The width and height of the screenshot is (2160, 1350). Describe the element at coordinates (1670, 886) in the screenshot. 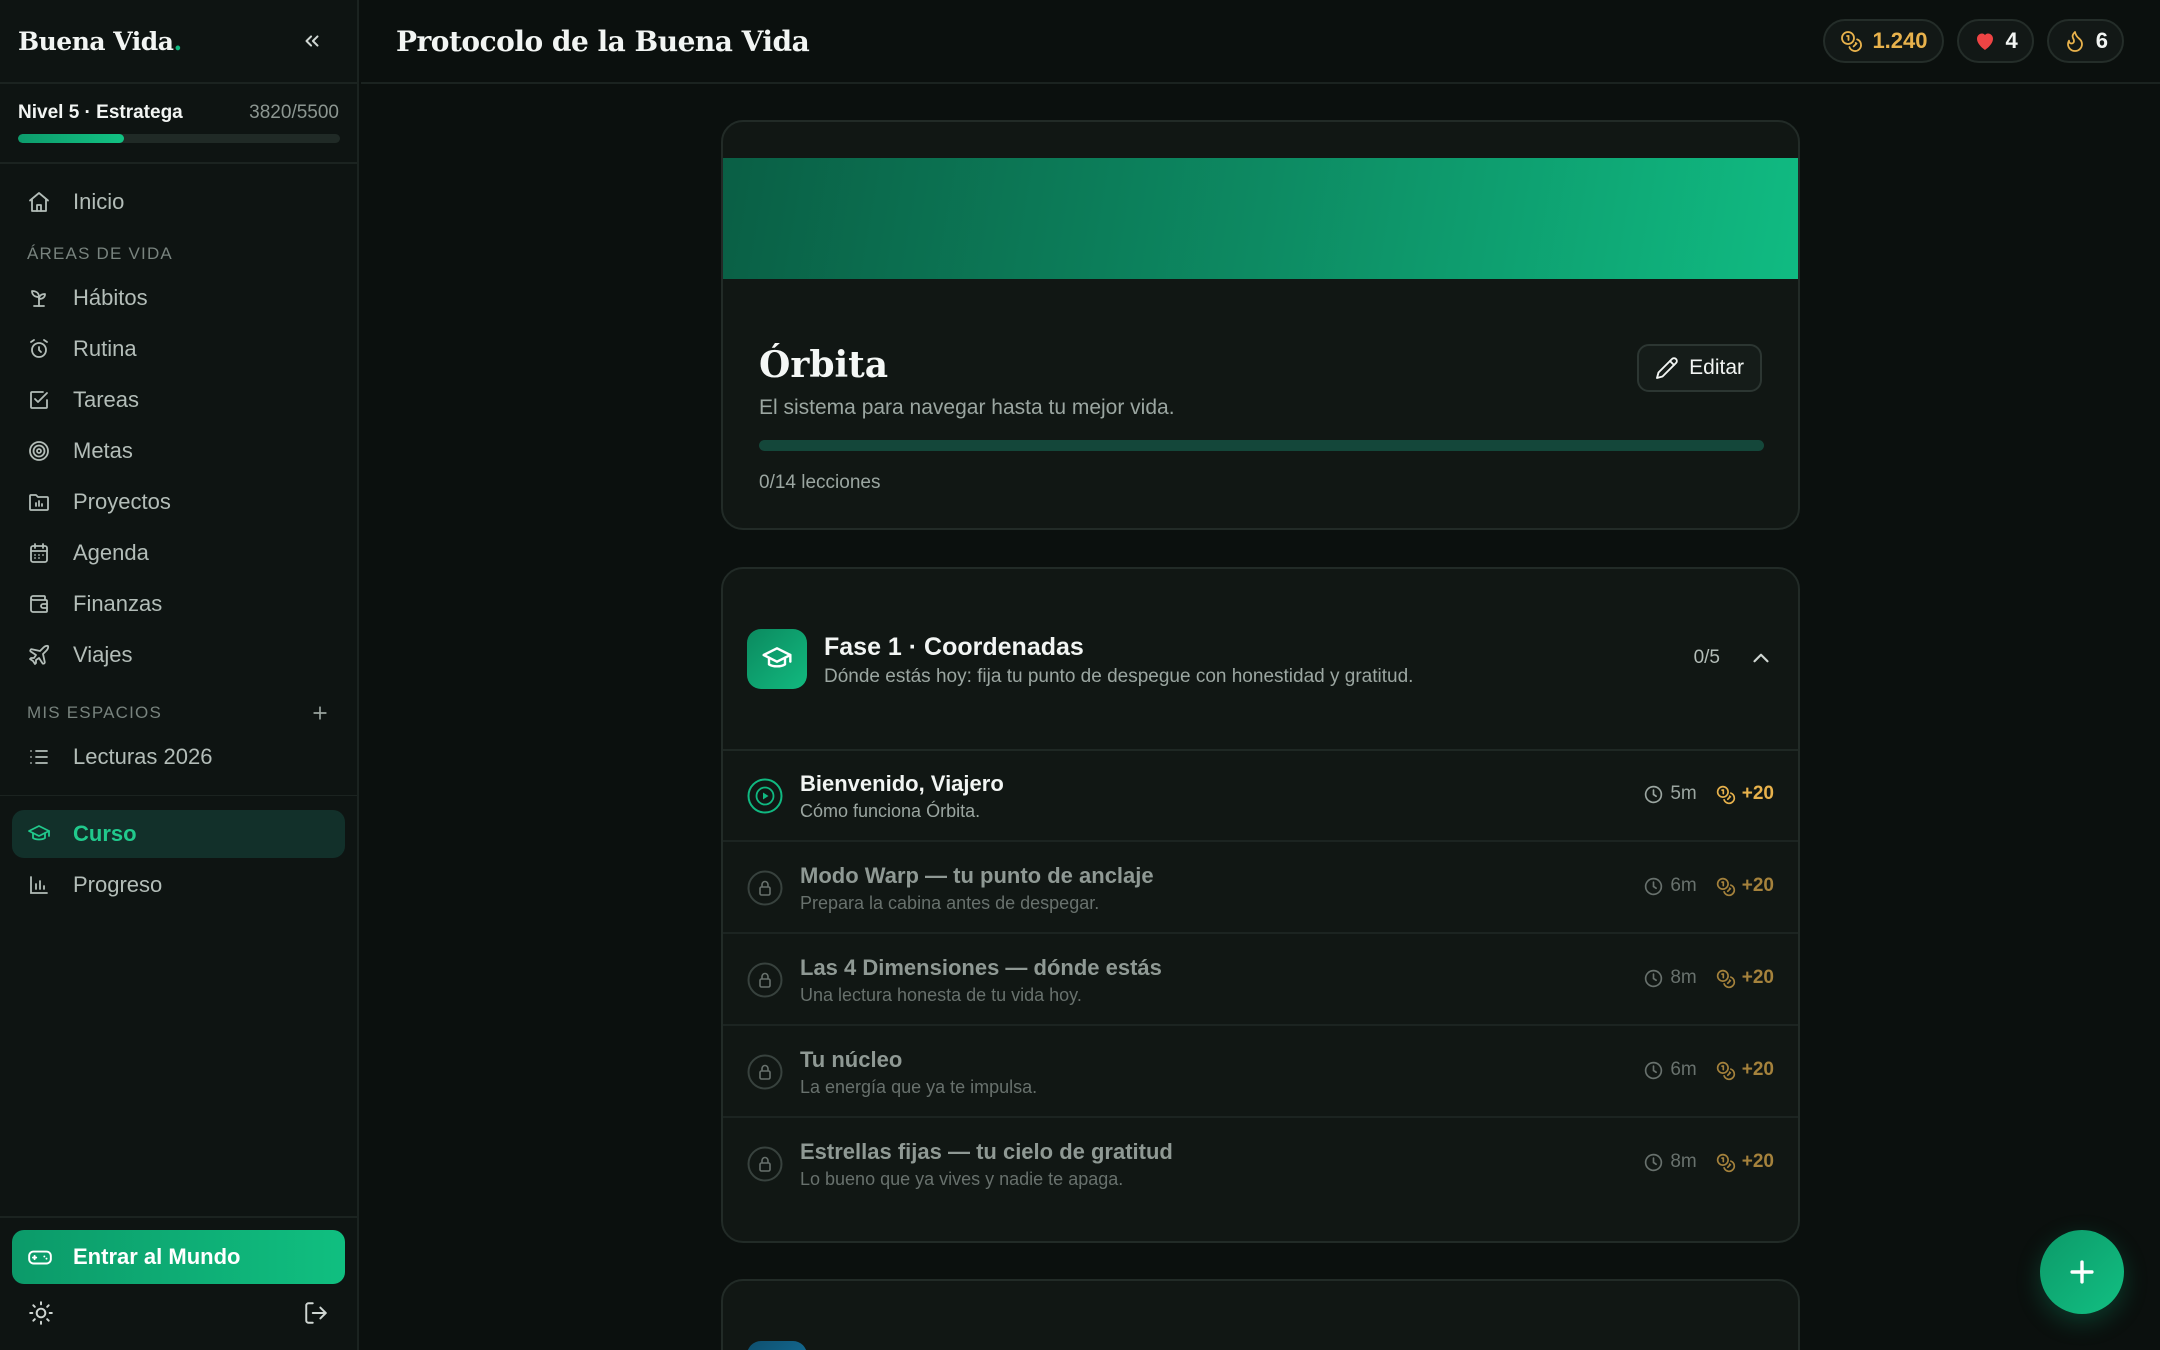

I see `lesson-duration: 6m` at that location.